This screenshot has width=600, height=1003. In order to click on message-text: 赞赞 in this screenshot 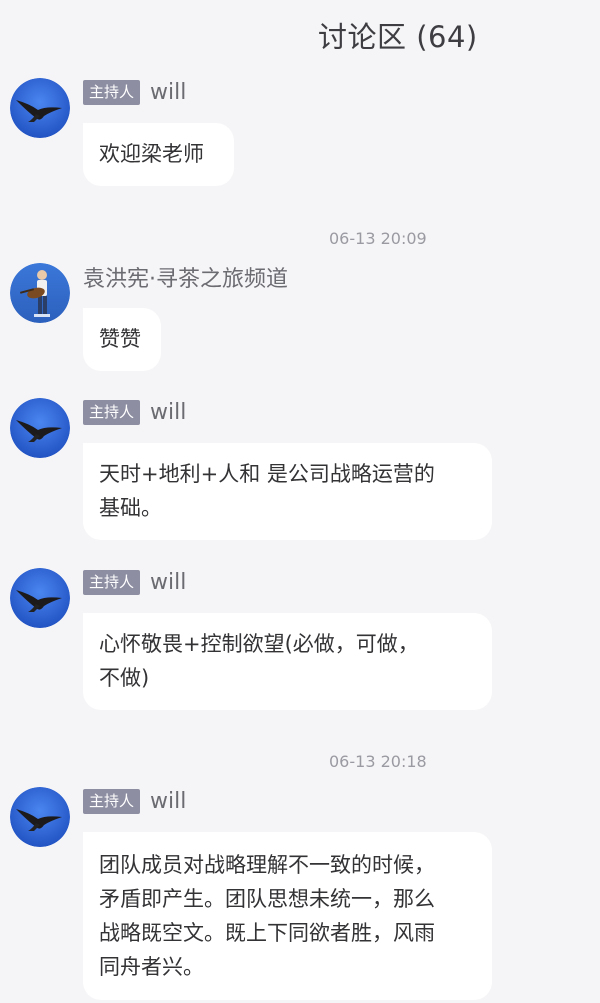, I will do `click(120, 339)`.